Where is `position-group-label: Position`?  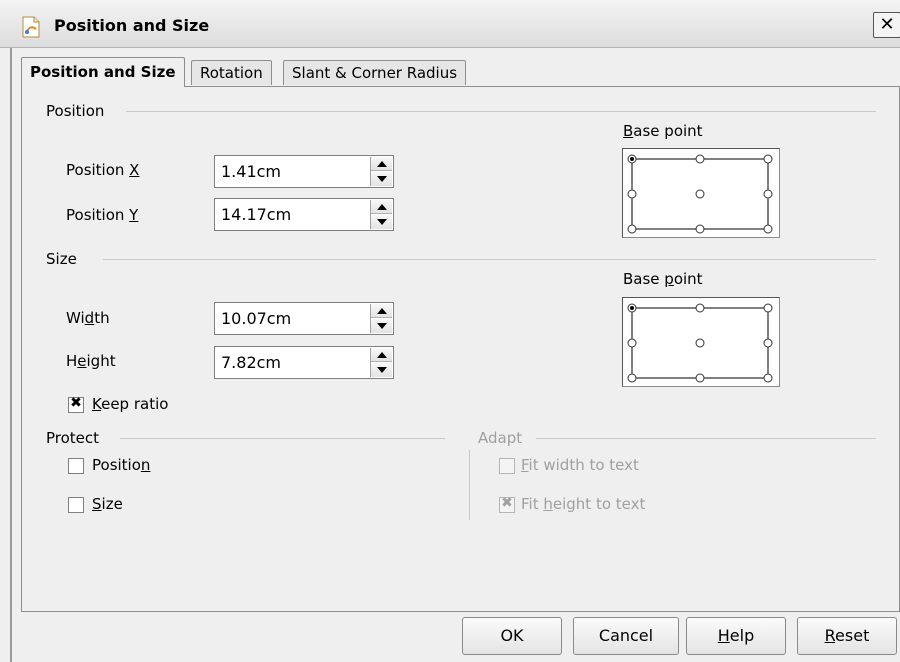
position-group-label: Position is located at coordinates (75, 111).